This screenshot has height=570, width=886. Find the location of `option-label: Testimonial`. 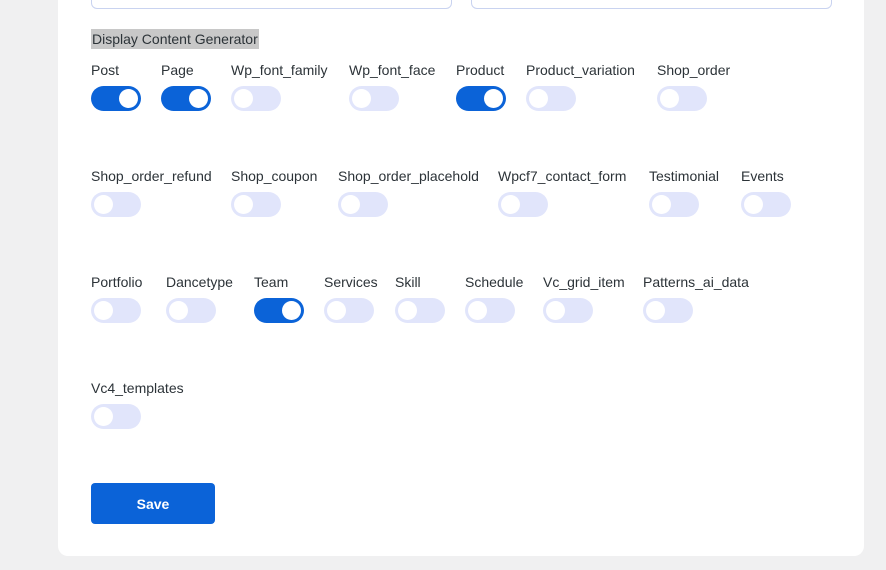

option-label: Testimonial is located at coordinates (684, 176).